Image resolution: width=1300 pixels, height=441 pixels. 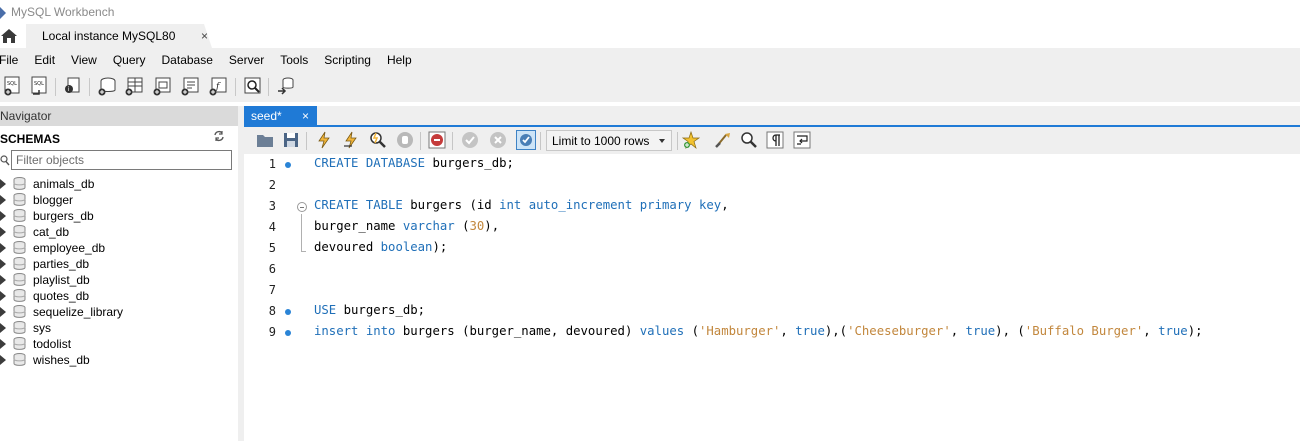 I want to click on schema-item: burgers_db, so click(x=119, y=216).